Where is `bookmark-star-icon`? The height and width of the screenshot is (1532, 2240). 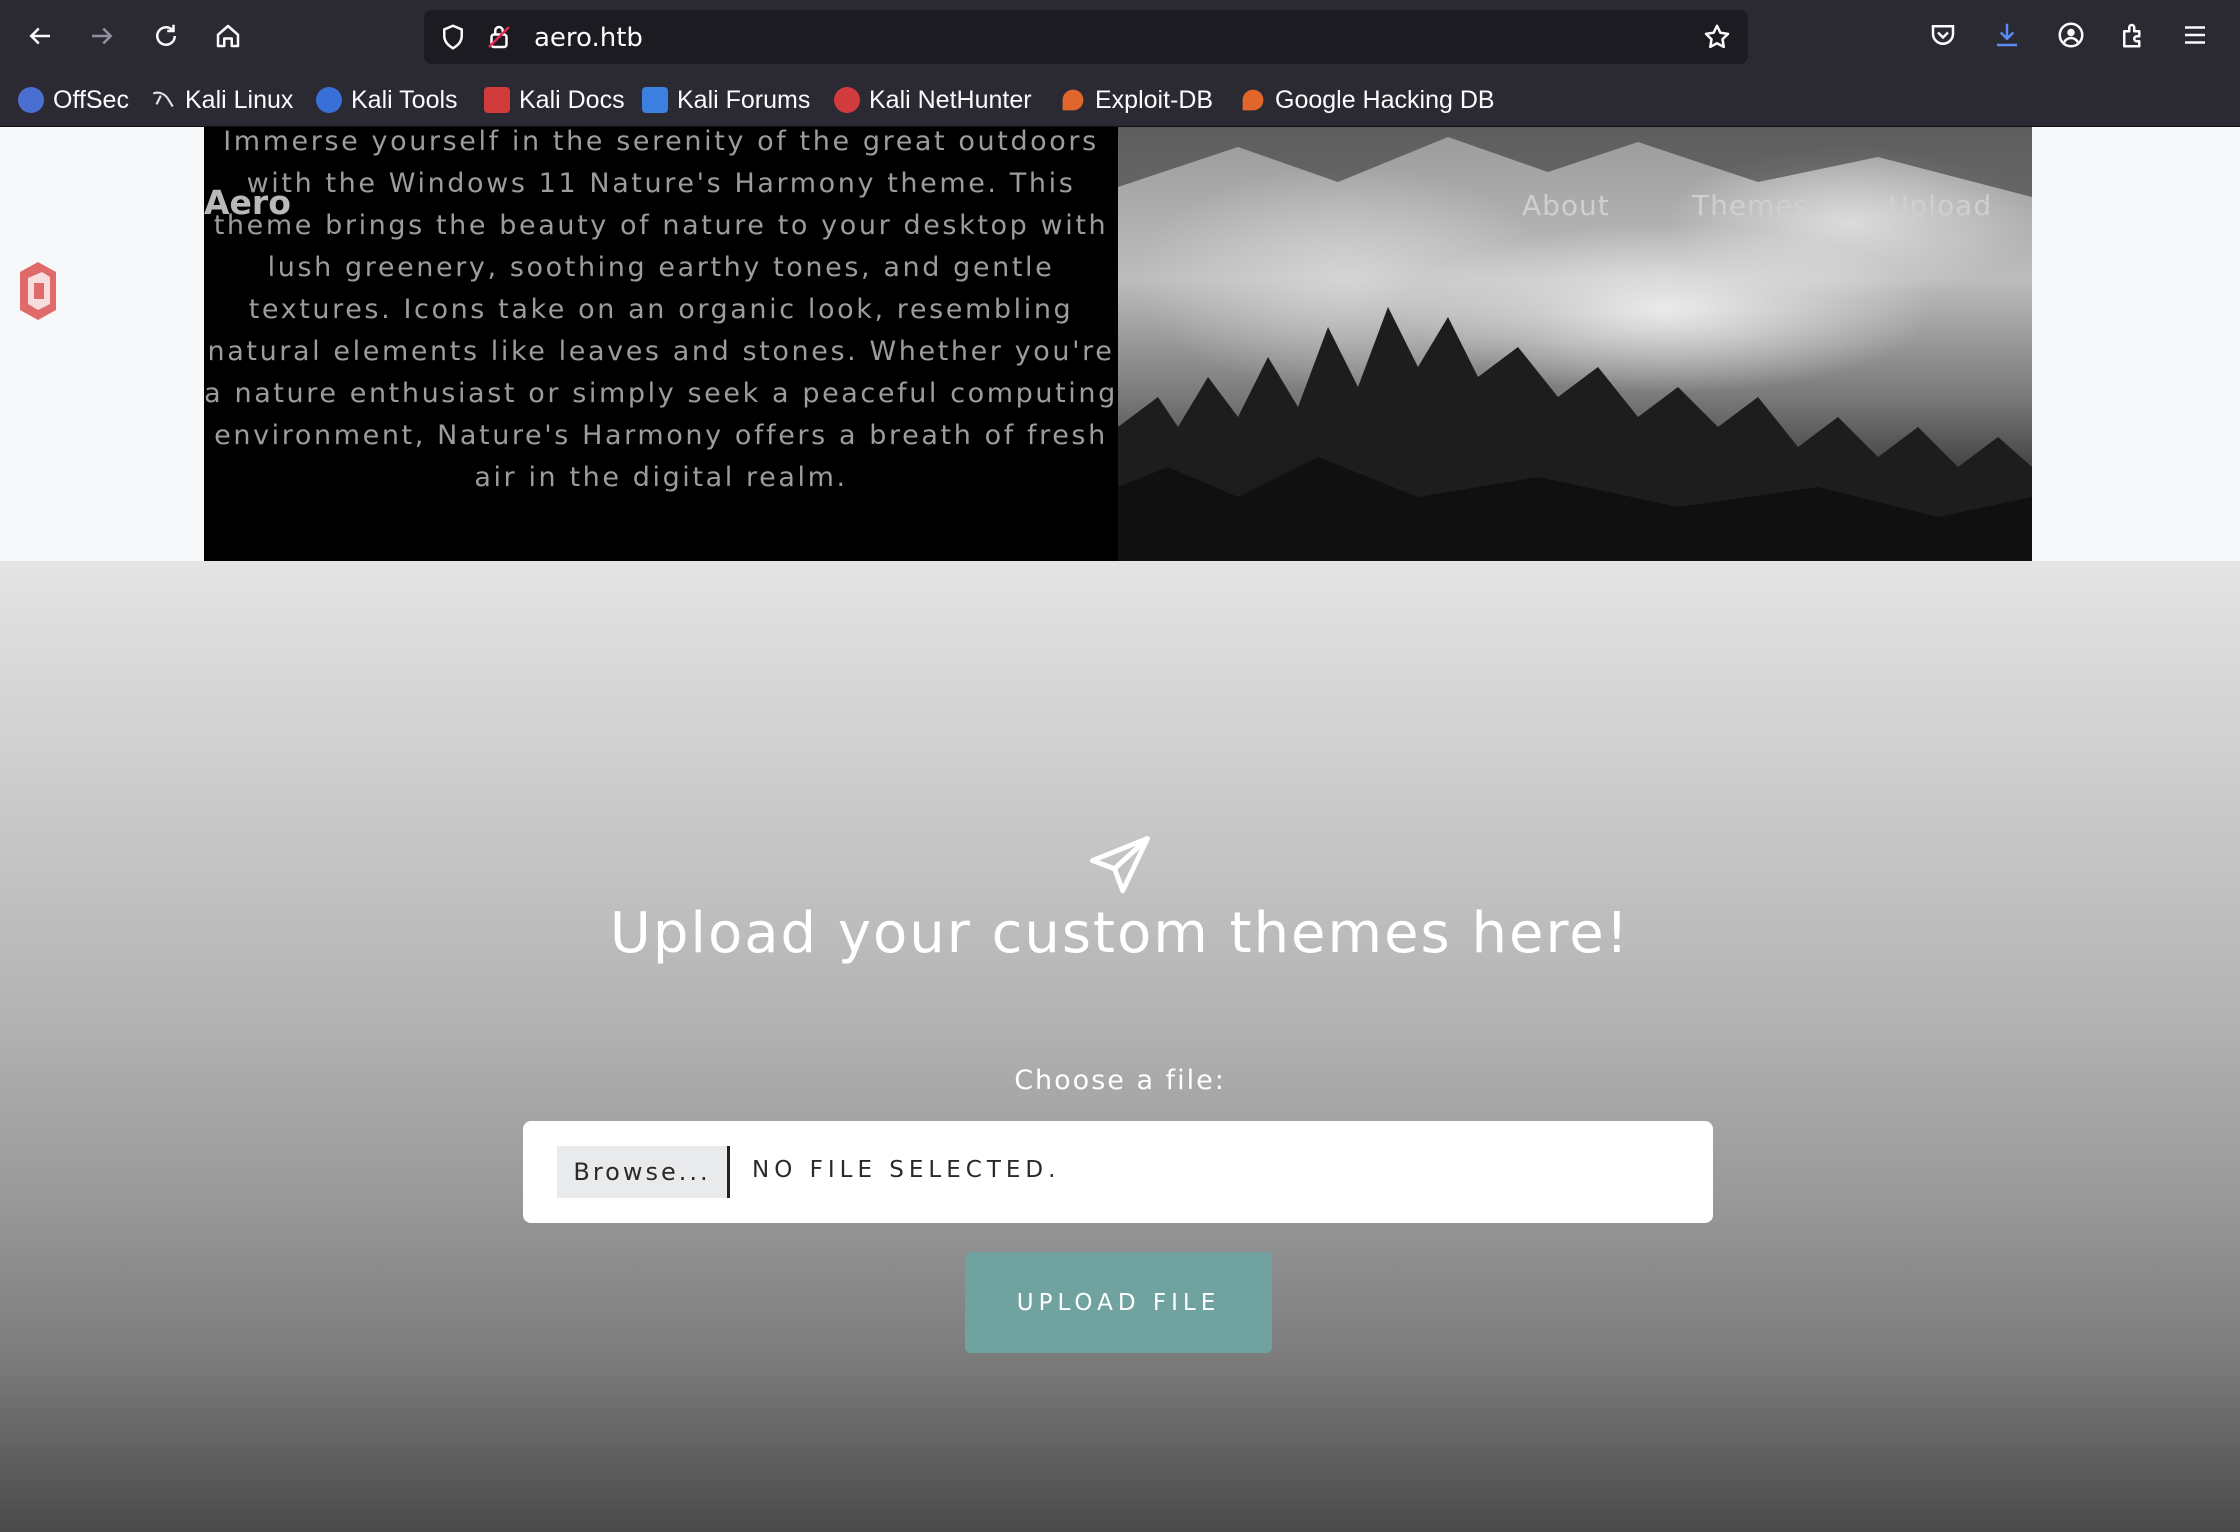 bookmark-star-icon is located at coordinates (1717, 37).